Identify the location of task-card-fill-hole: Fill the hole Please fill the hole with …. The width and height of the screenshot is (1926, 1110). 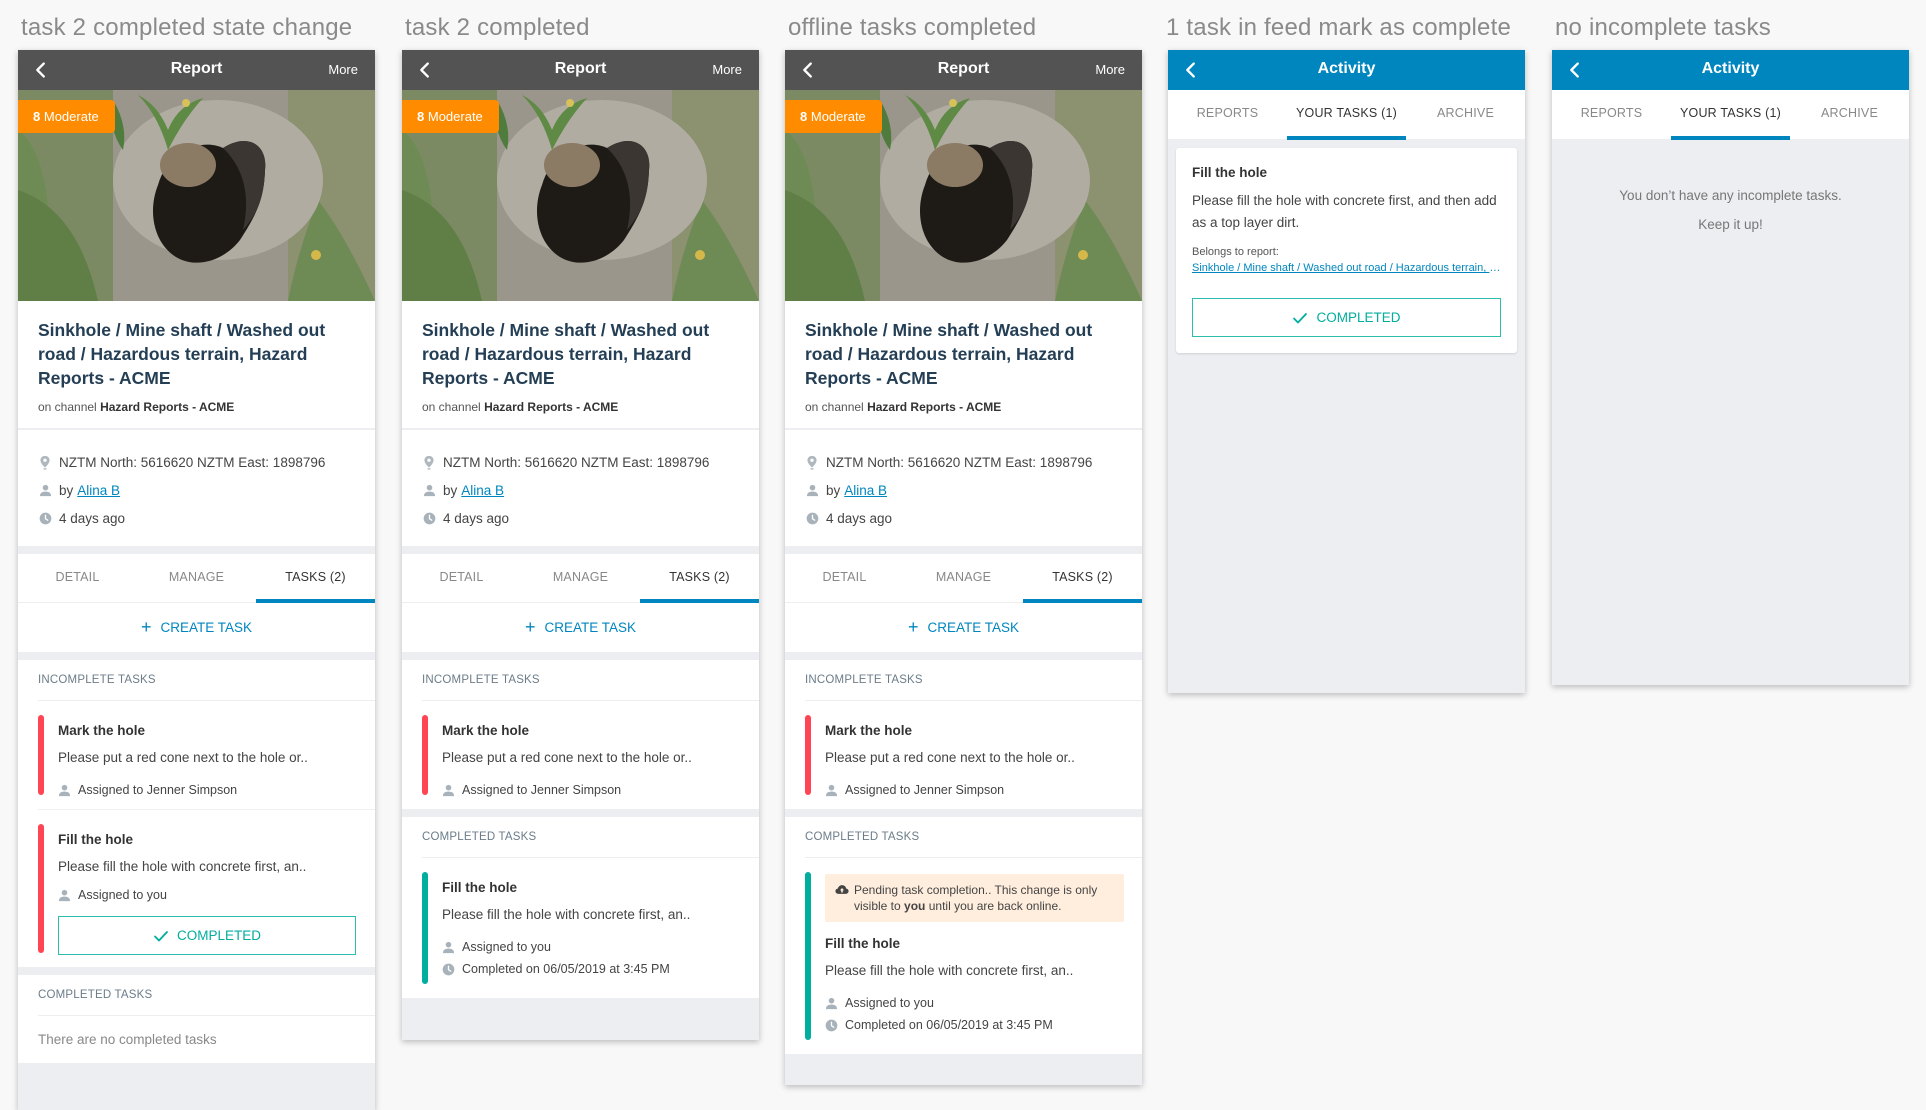
(1346, 250).